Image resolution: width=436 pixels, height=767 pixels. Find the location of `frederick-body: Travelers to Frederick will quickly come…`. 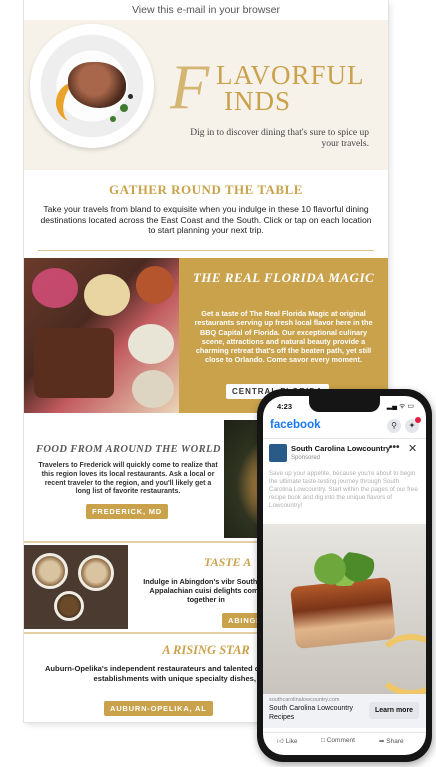

frederick-body: Travelers to Frederick will quickly come… is located at coordinates (128, 479).